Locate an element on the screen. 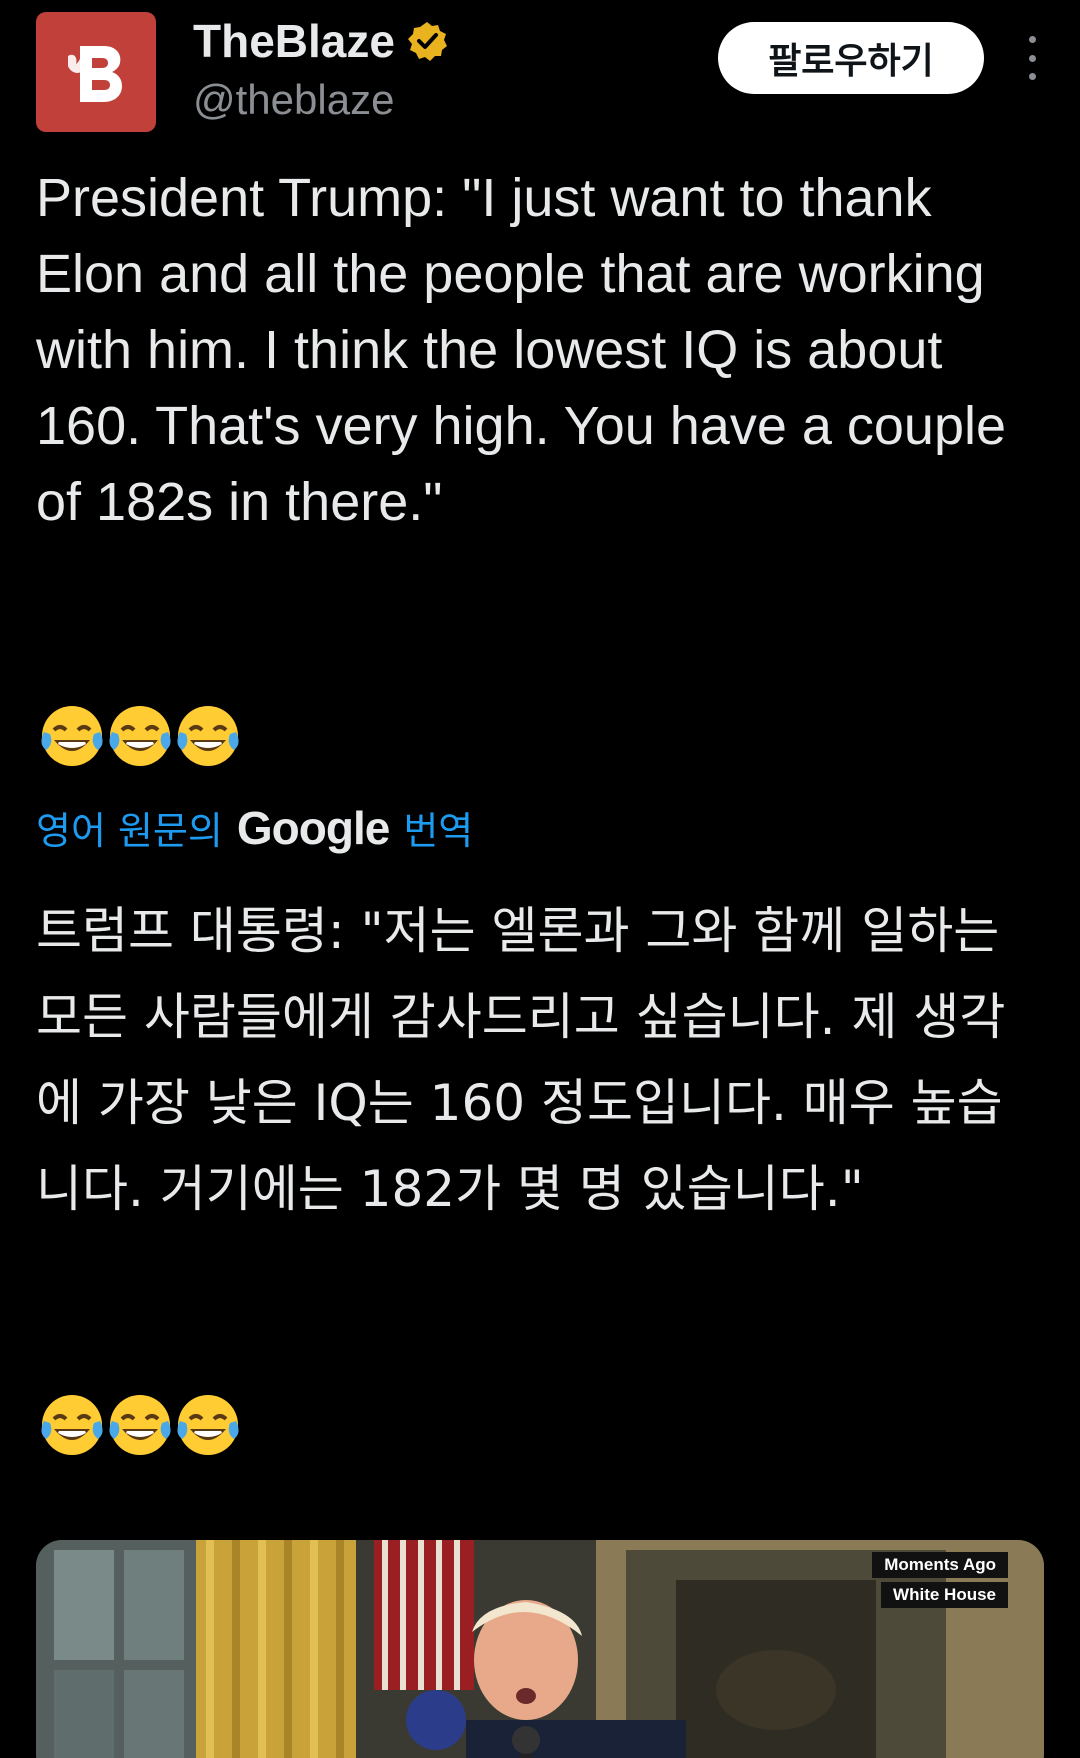  more-vertical-icon is located at coordinates (1032, 58).